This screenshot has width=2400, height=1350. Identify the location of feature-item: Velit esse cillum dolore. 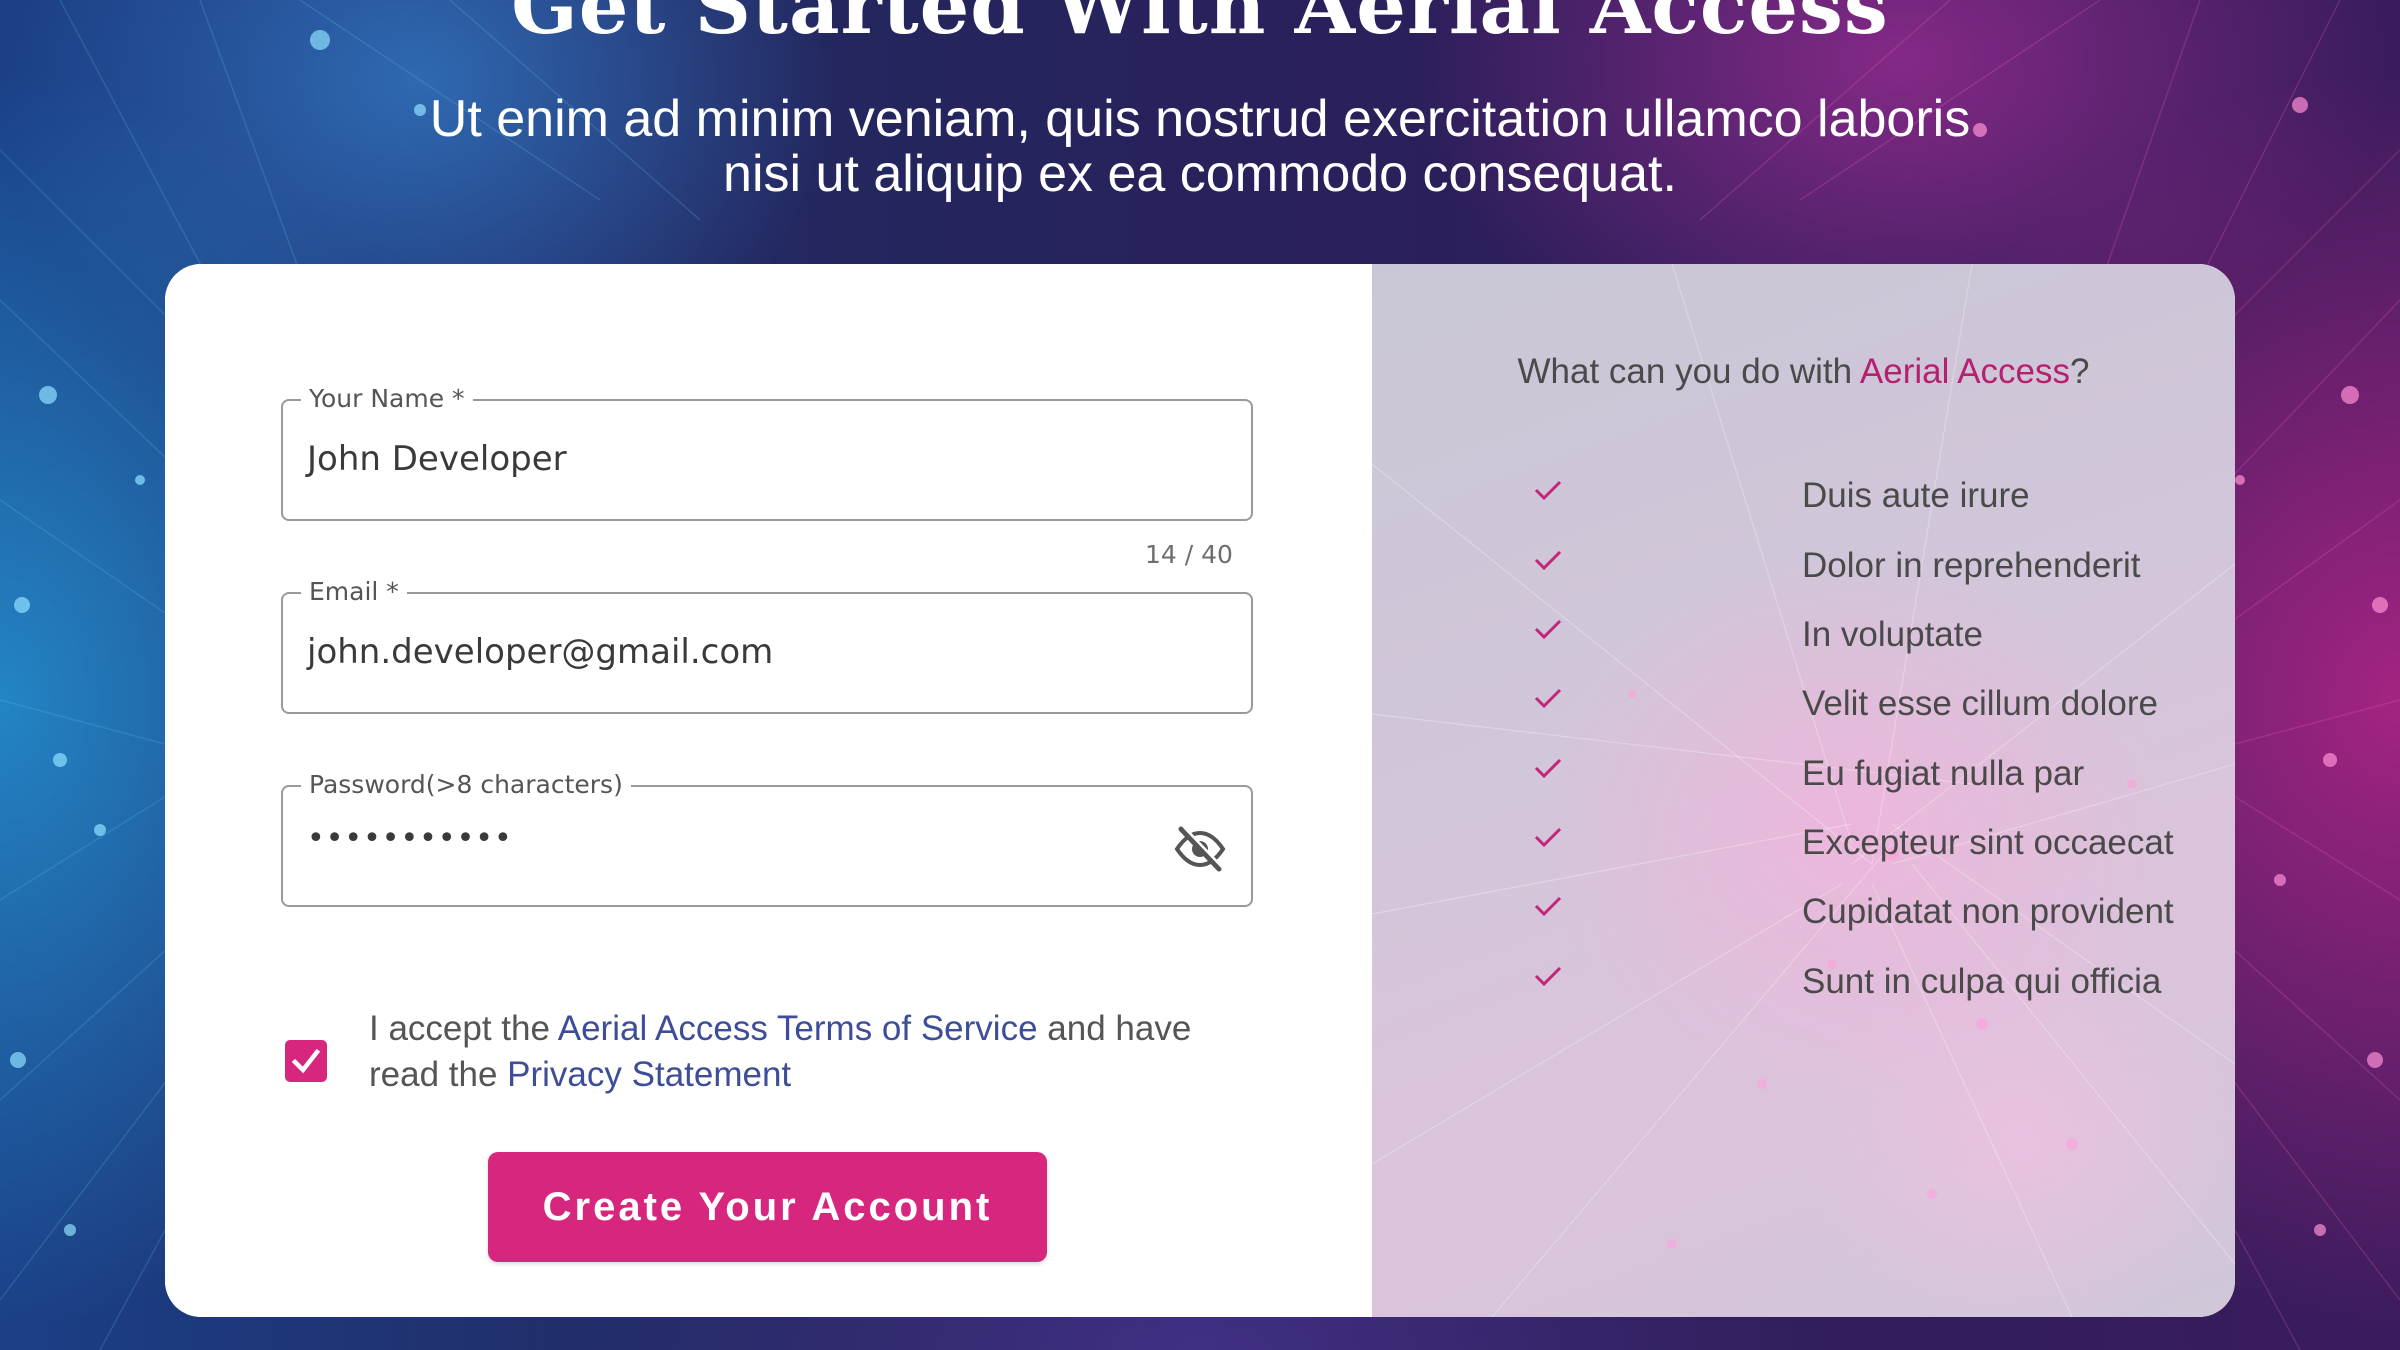
(1803, 707).